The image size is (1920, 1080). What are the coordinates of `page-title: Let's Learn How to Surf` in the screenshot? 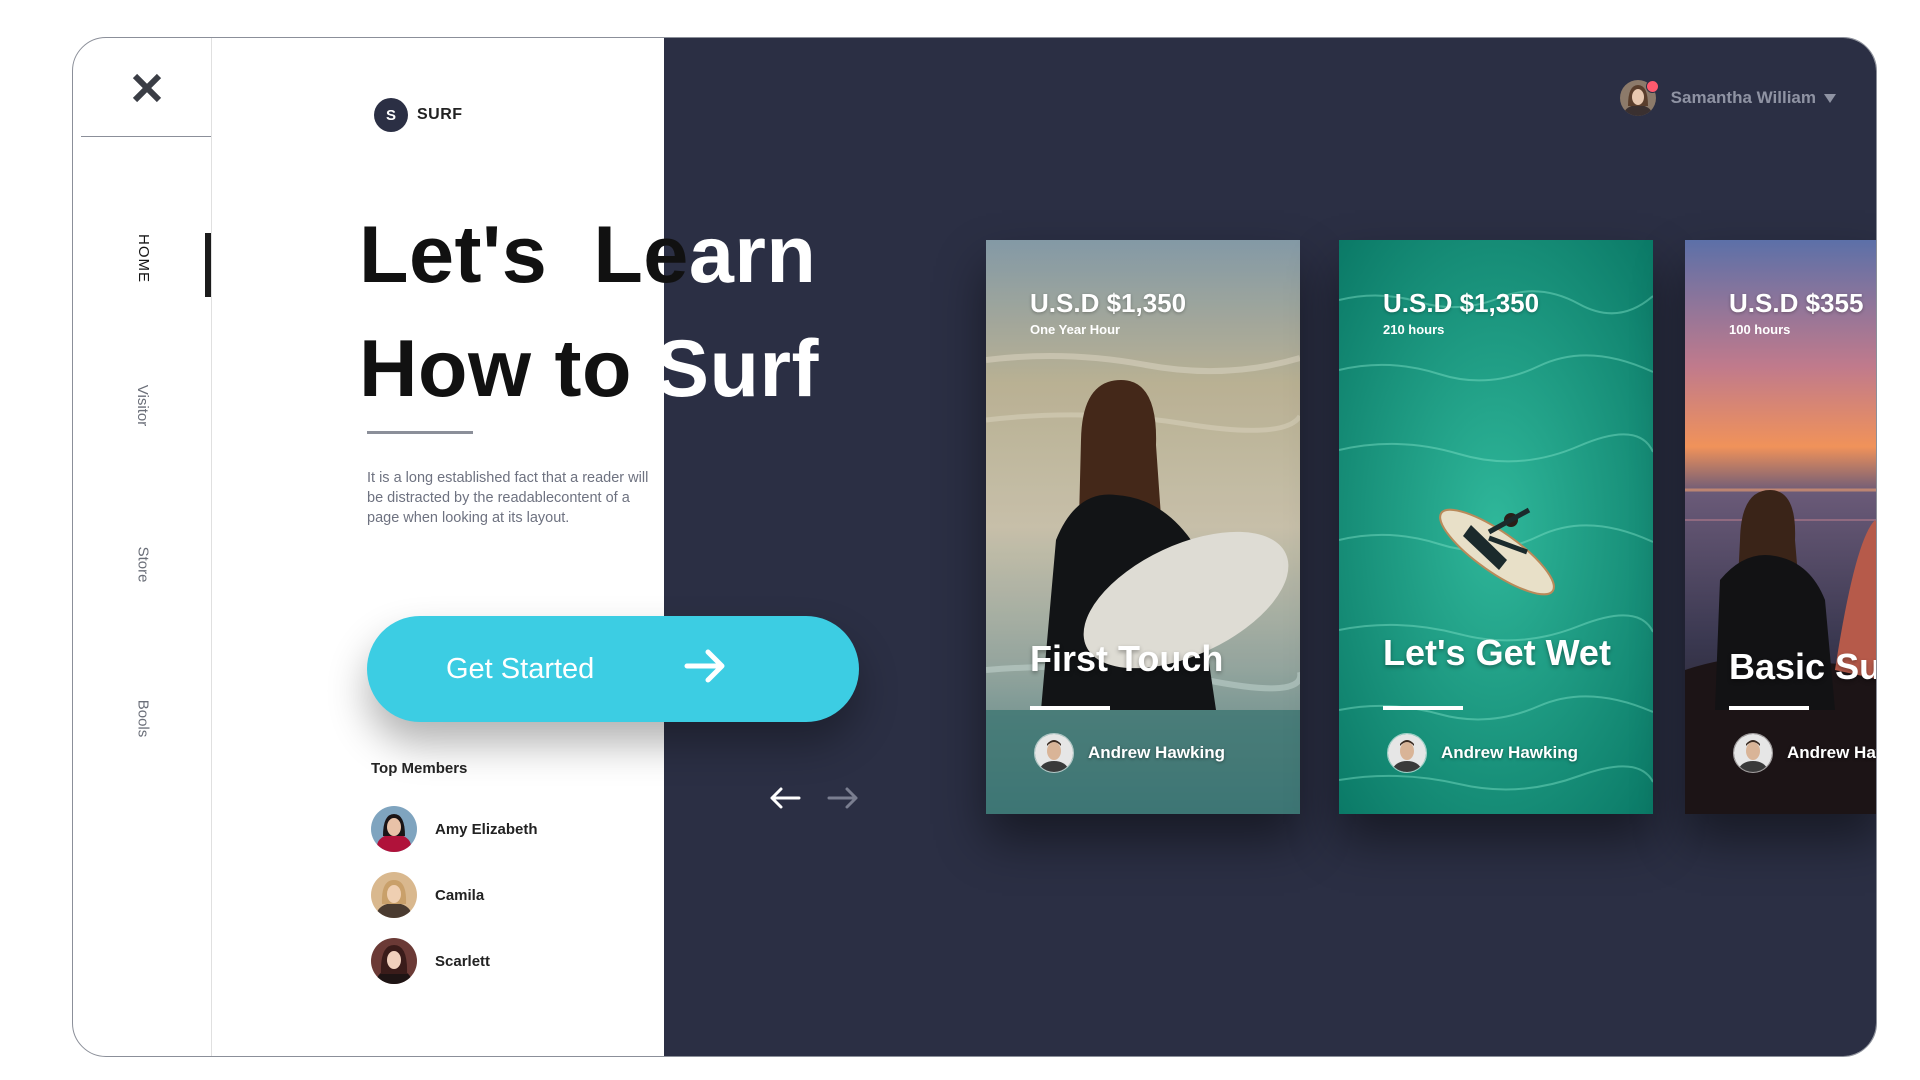 It's located at (709, 312).